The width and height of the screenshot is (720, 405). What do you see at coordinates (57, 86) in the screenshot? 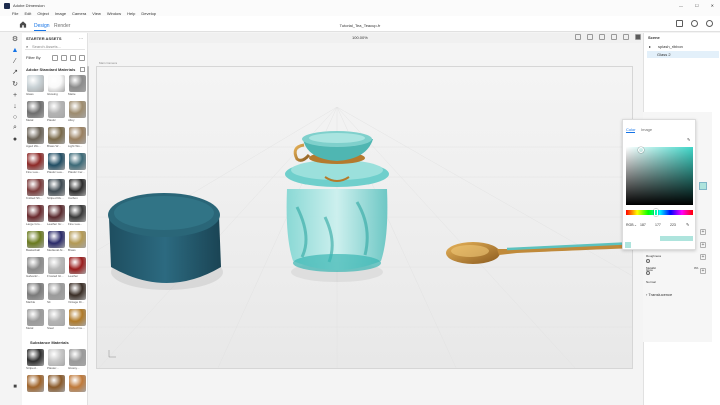
I see `material-swatch: Glowing` at bounding box center [57, 86].